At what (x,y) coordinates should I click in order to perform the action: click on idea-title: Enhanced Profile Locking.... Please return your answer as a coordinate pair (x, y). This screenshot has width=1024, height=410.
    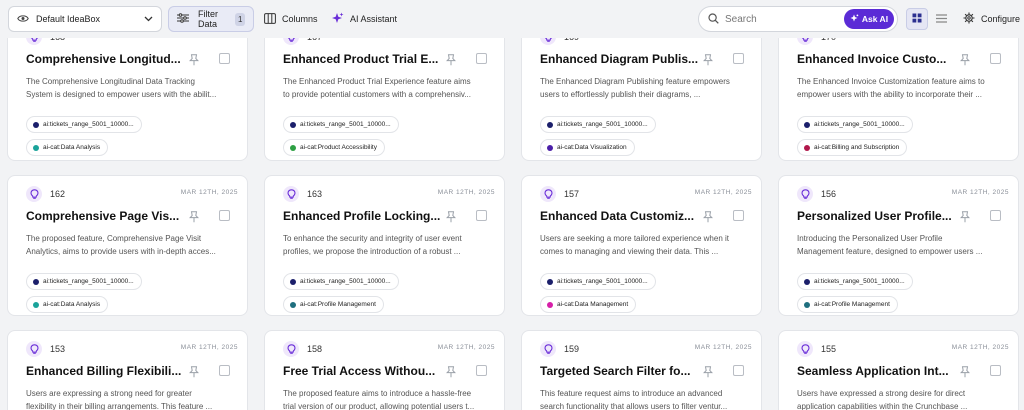
    Looking at the image, I should click on (361, 216).